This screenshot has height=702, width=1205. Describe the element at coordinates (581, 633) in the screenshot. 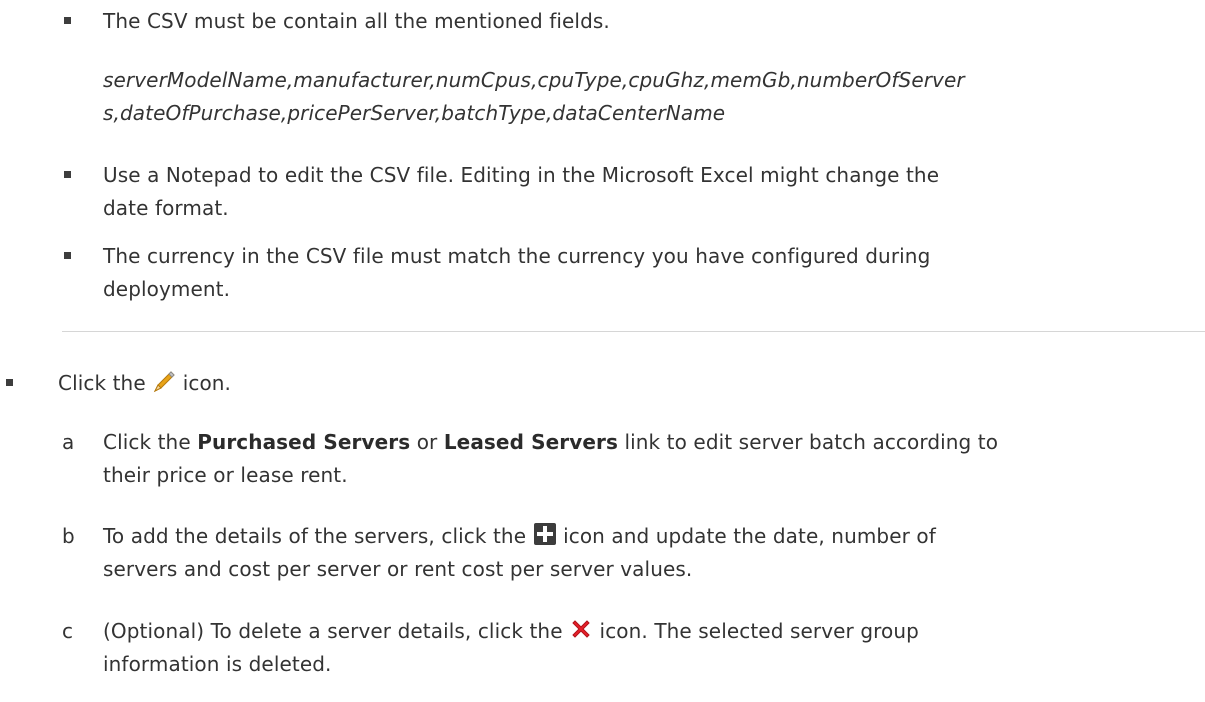

I see `delete-icon` at that location.